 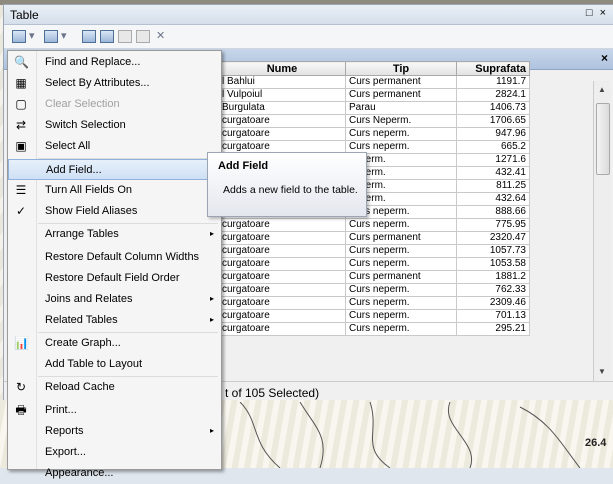 What do you see at coordinates (493, 95) in the screenshot?
I see `cell-suprafata: 2824.1` at bounding box center [493, 95].